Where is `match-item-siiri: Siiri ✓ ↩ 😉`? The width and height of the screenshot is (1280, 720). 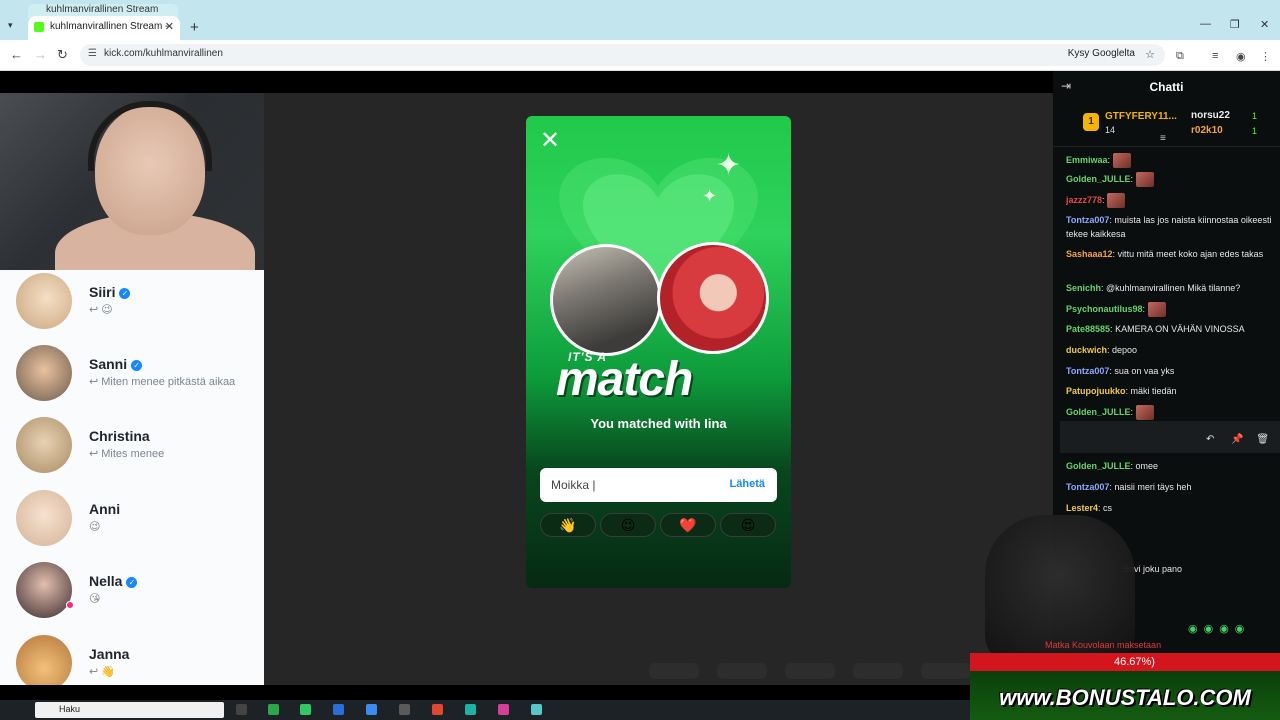
match-item-siiri: Siiri ✓ ↩ 😉 is located at coordinates (132, 306).